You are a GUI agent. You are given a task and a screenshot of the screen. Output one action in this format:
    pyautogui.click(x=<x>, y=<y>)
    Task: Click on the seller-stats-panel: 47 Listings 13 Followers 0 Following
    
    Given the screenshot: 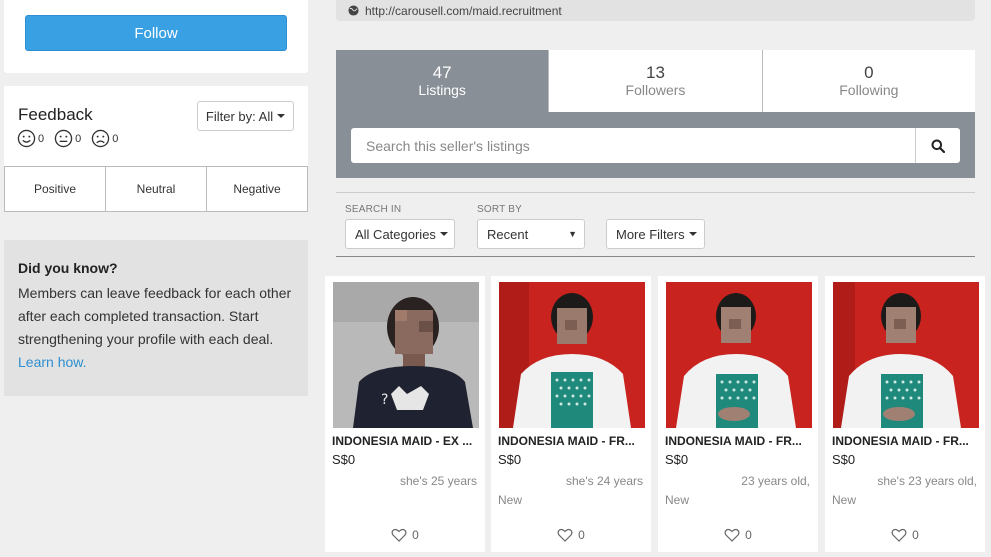 What is the action you would take?
    pyautogui.click(x=655, y=114)
    